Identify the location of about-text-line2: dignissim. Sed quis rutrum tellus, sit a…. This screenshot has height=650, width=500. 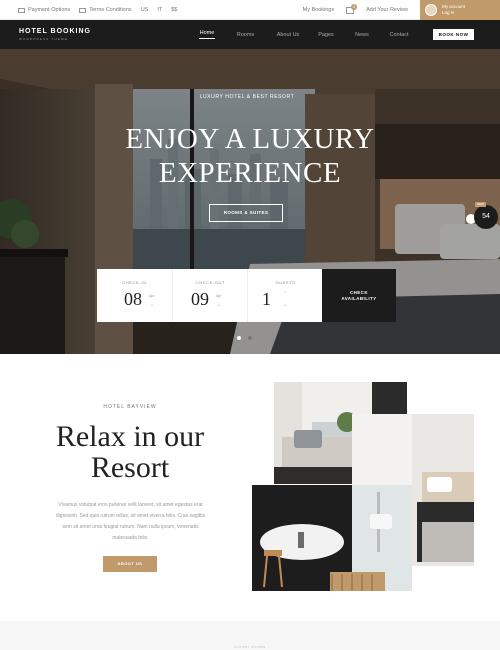
(130, 516).